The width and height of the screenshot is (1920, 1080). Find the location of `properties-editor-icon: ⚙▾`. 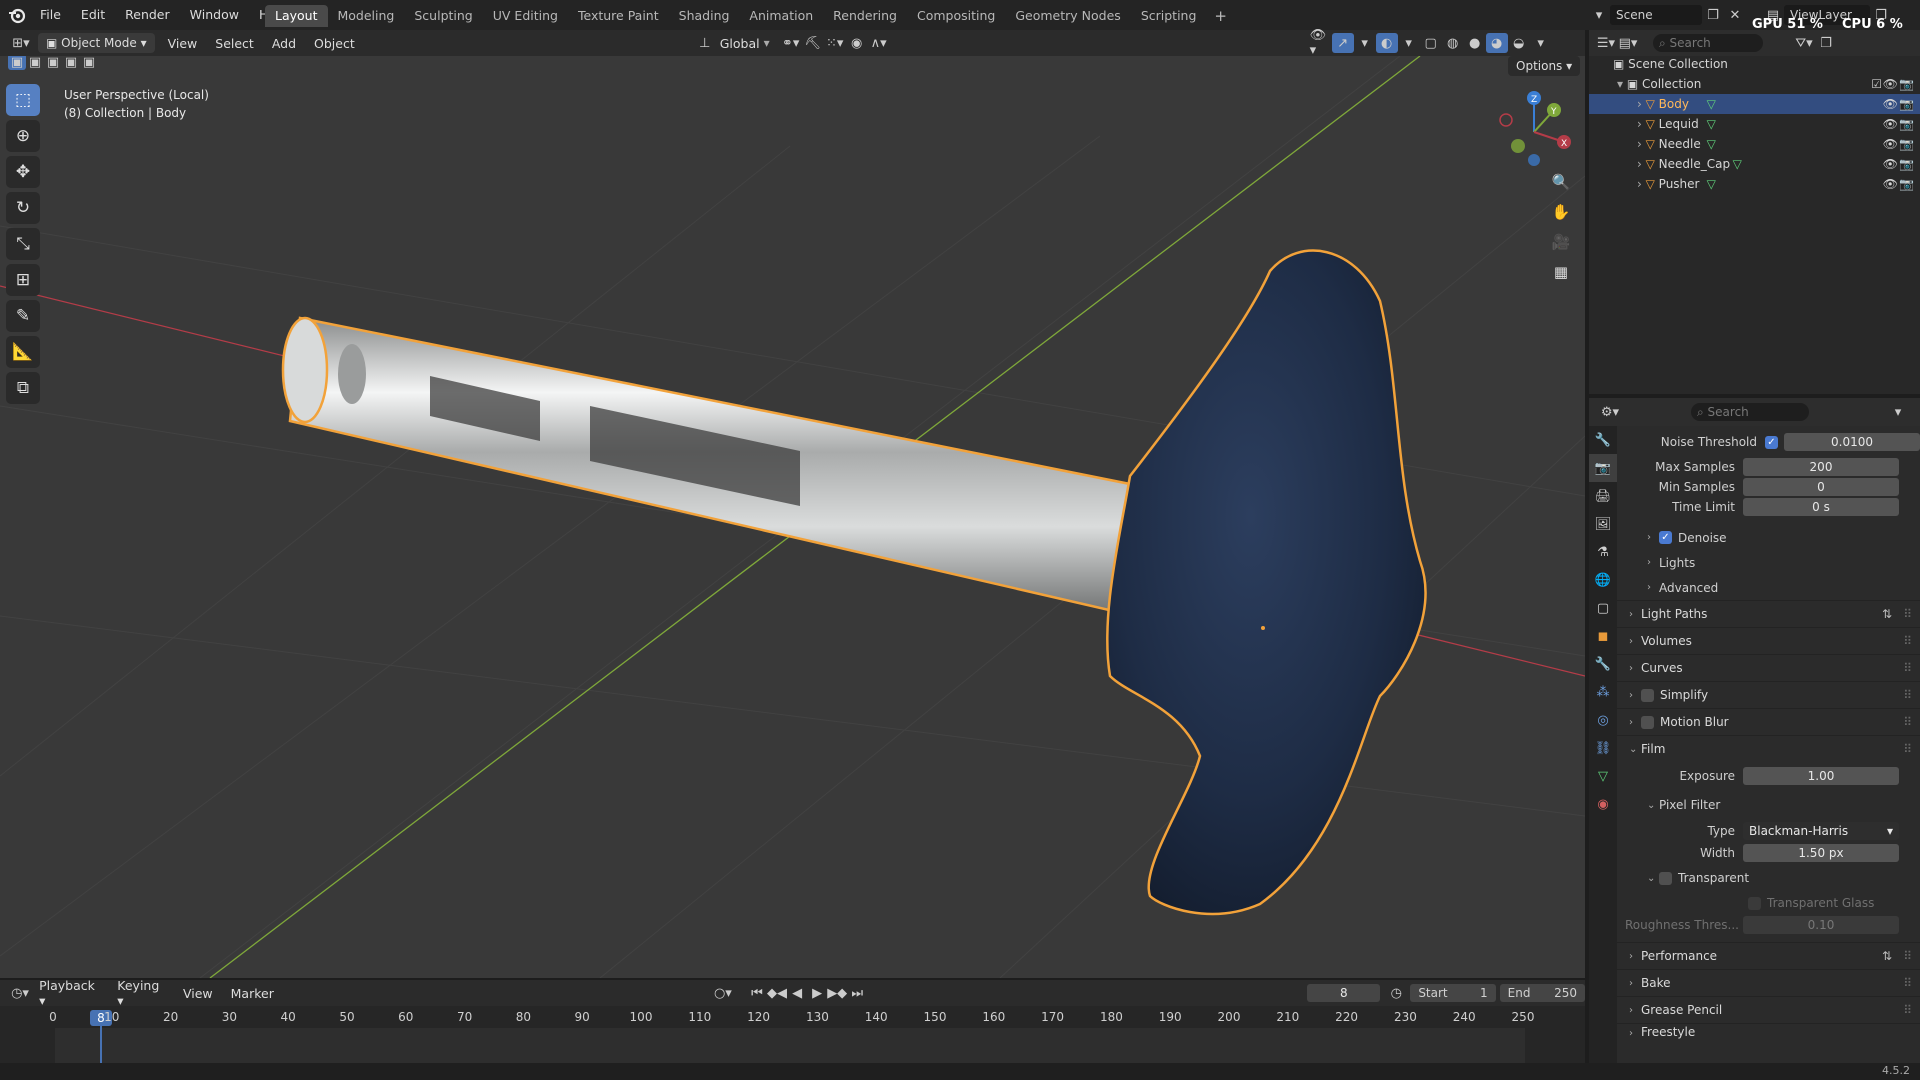

properties-editor-icon: ⚙▾ is located at coordinates (1610, 412).